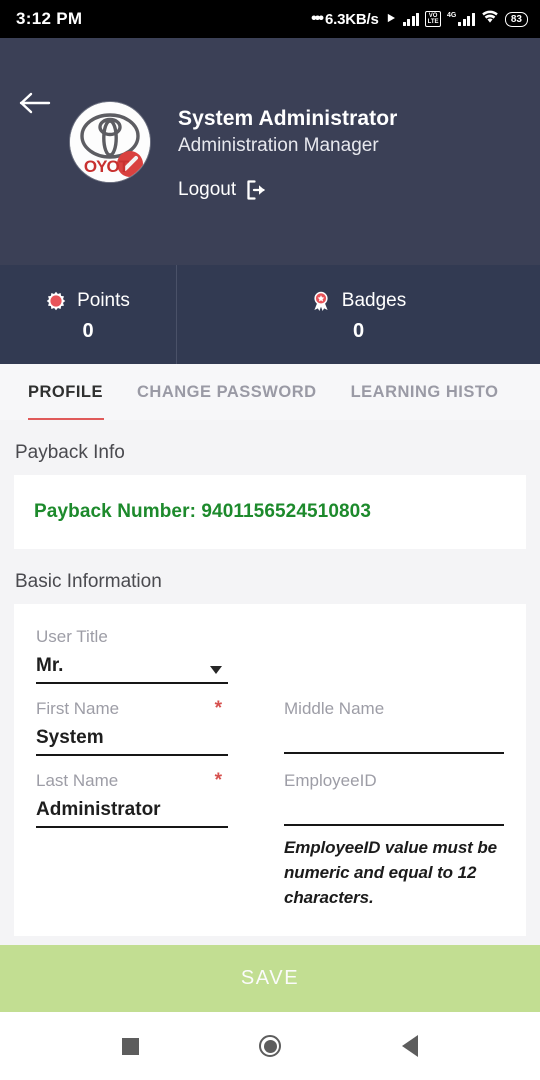 The image size is (540, 1080). Describe the element at coordinates (270, 662) in the screenshot. I see `field-user-title: User Title Mr.` at that location.